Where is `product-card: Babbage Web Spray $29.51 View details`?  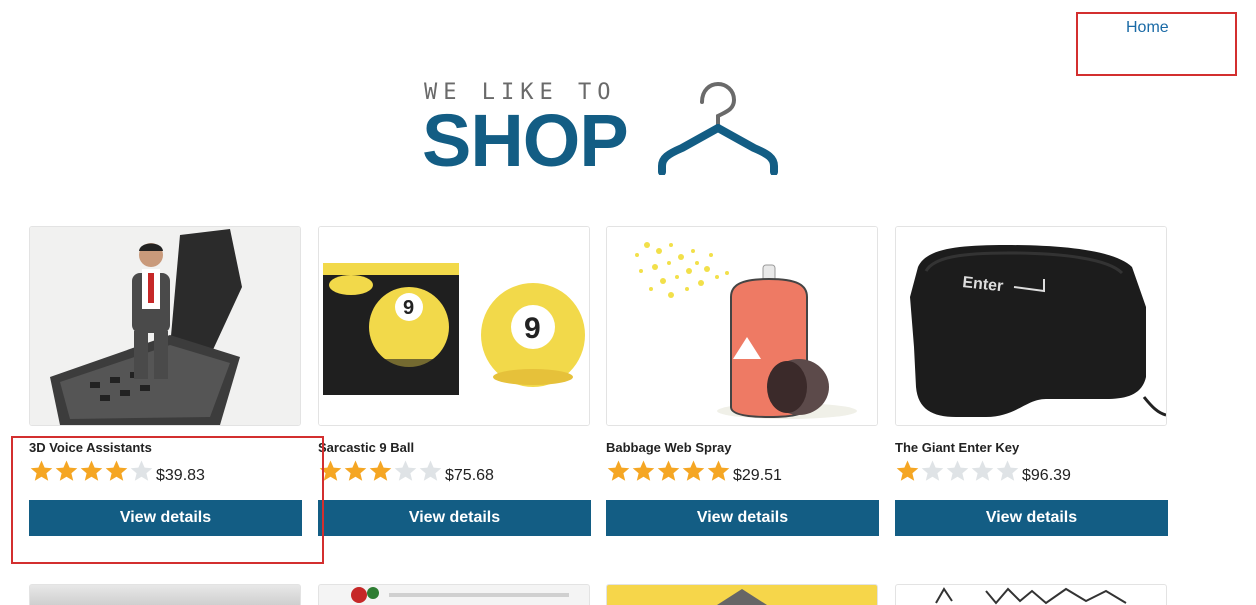
product-card: Babbage Web Spray $29.51 View details is located at coordinates (743, 381).